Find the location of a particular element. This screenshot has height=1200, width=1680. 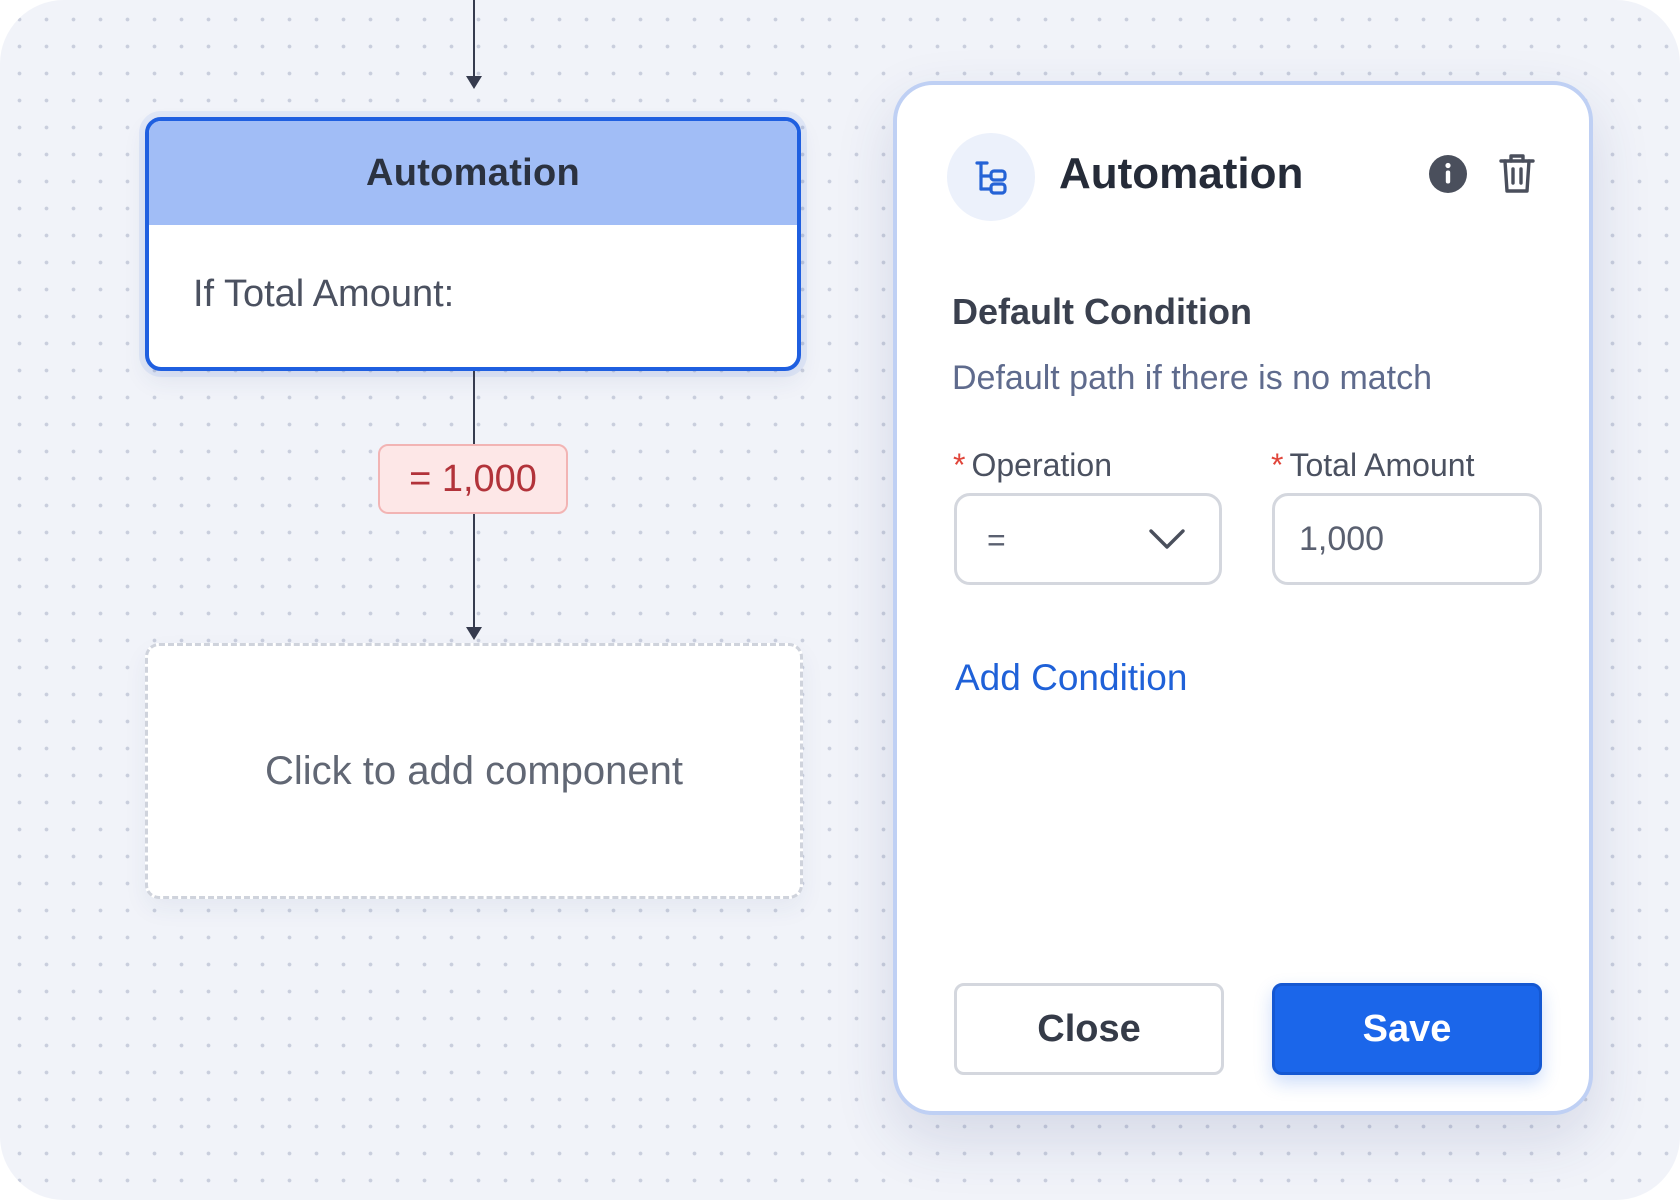

flow-tree-icon is located at coordinates (991, 177).